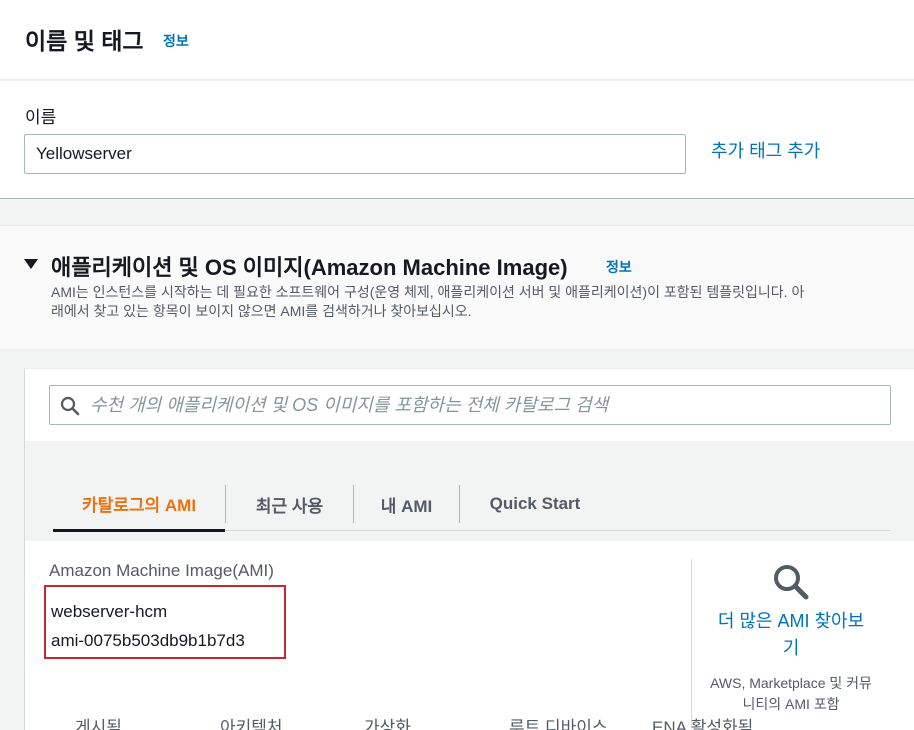  Describe the element at coordinates (139, 504) in the screenshot. I see `tab-catalog-ami: 카탈로그의 AMI` at that location.